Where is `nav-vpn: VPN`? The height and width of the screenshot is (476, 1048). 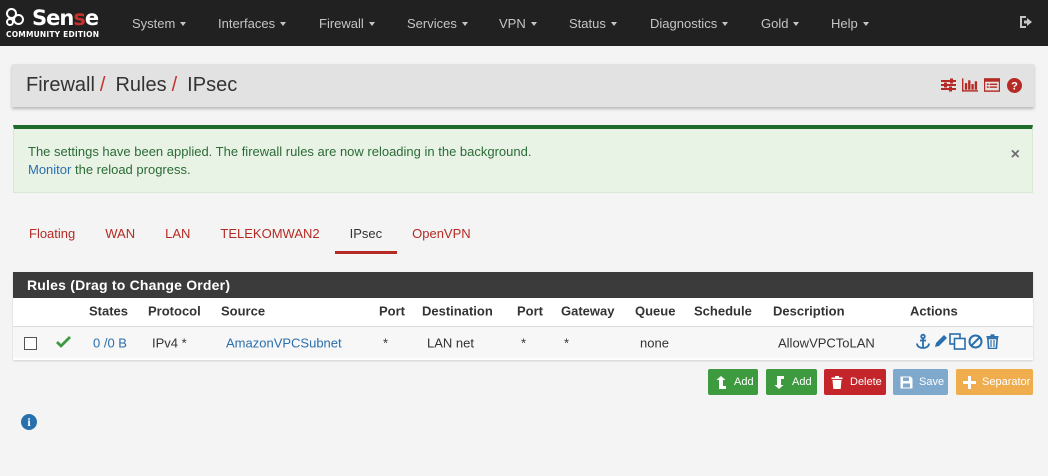
nav-vpn: VPN is located at coordinates (518, 23).